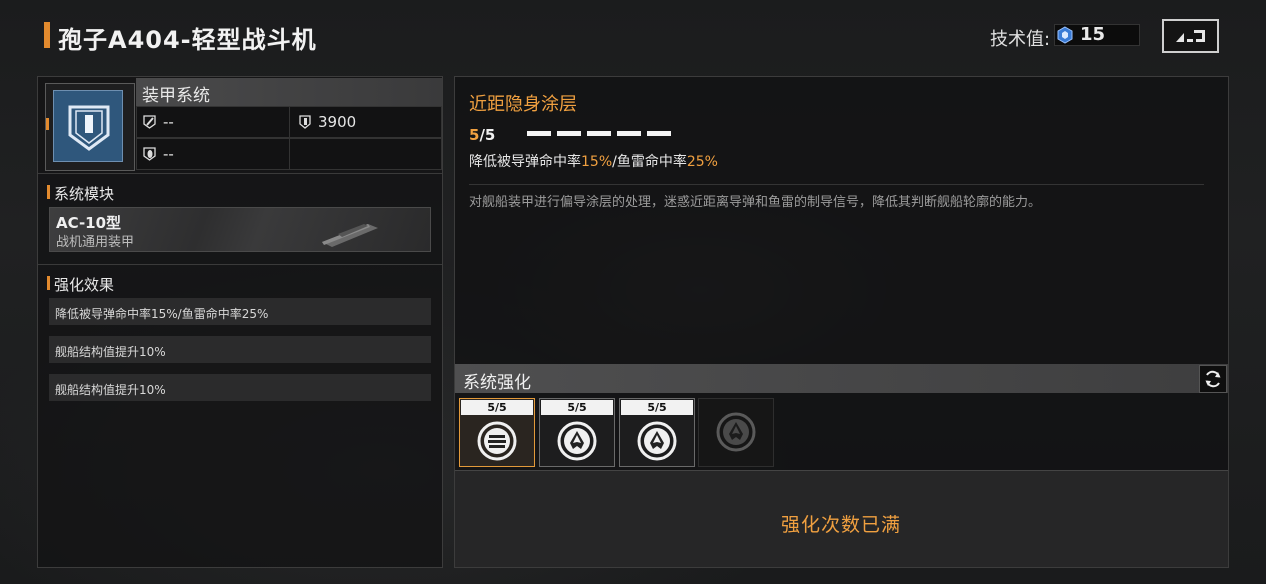 The height and width of the screenshot is (584, 1266). Describe the element at coordinates (1065, 35) in the screenshot. I see `tech-point-icon` at that location.